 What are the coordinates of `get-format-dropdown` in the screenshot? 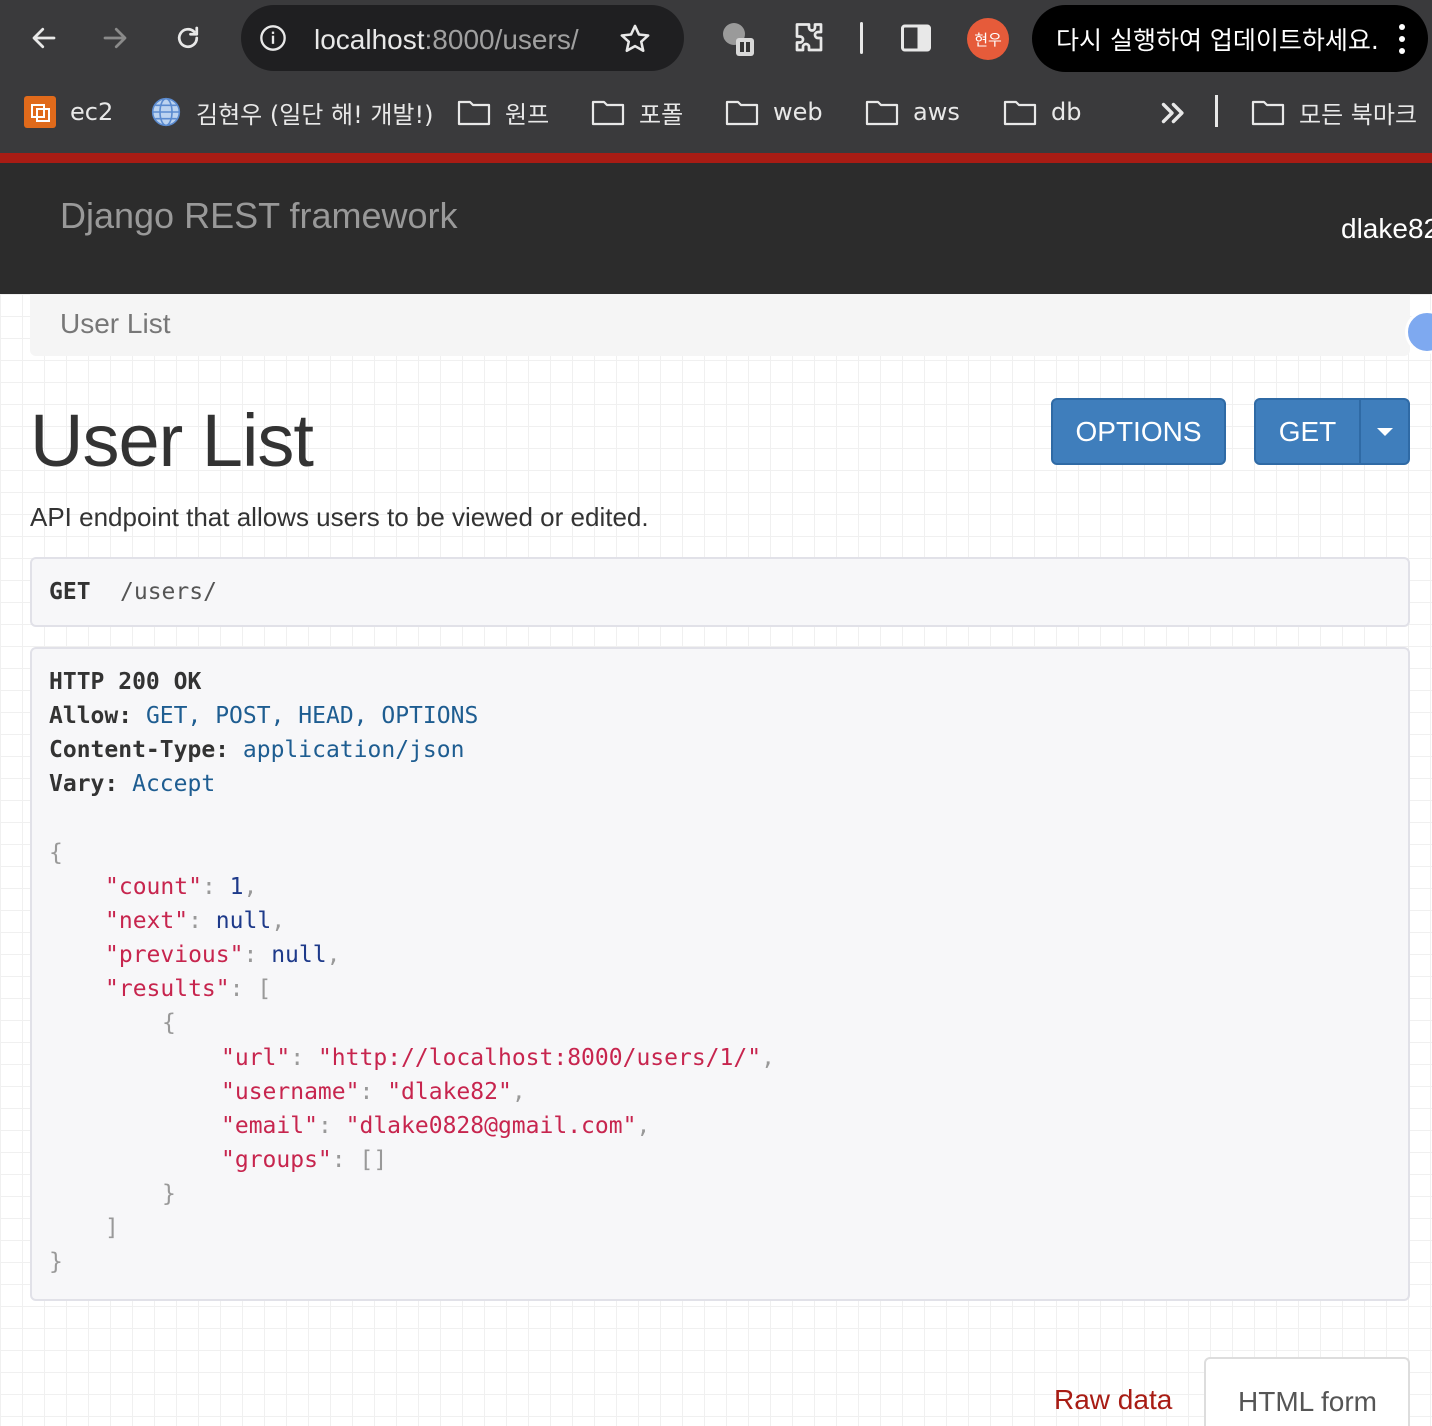 It's located at (1384, 431).